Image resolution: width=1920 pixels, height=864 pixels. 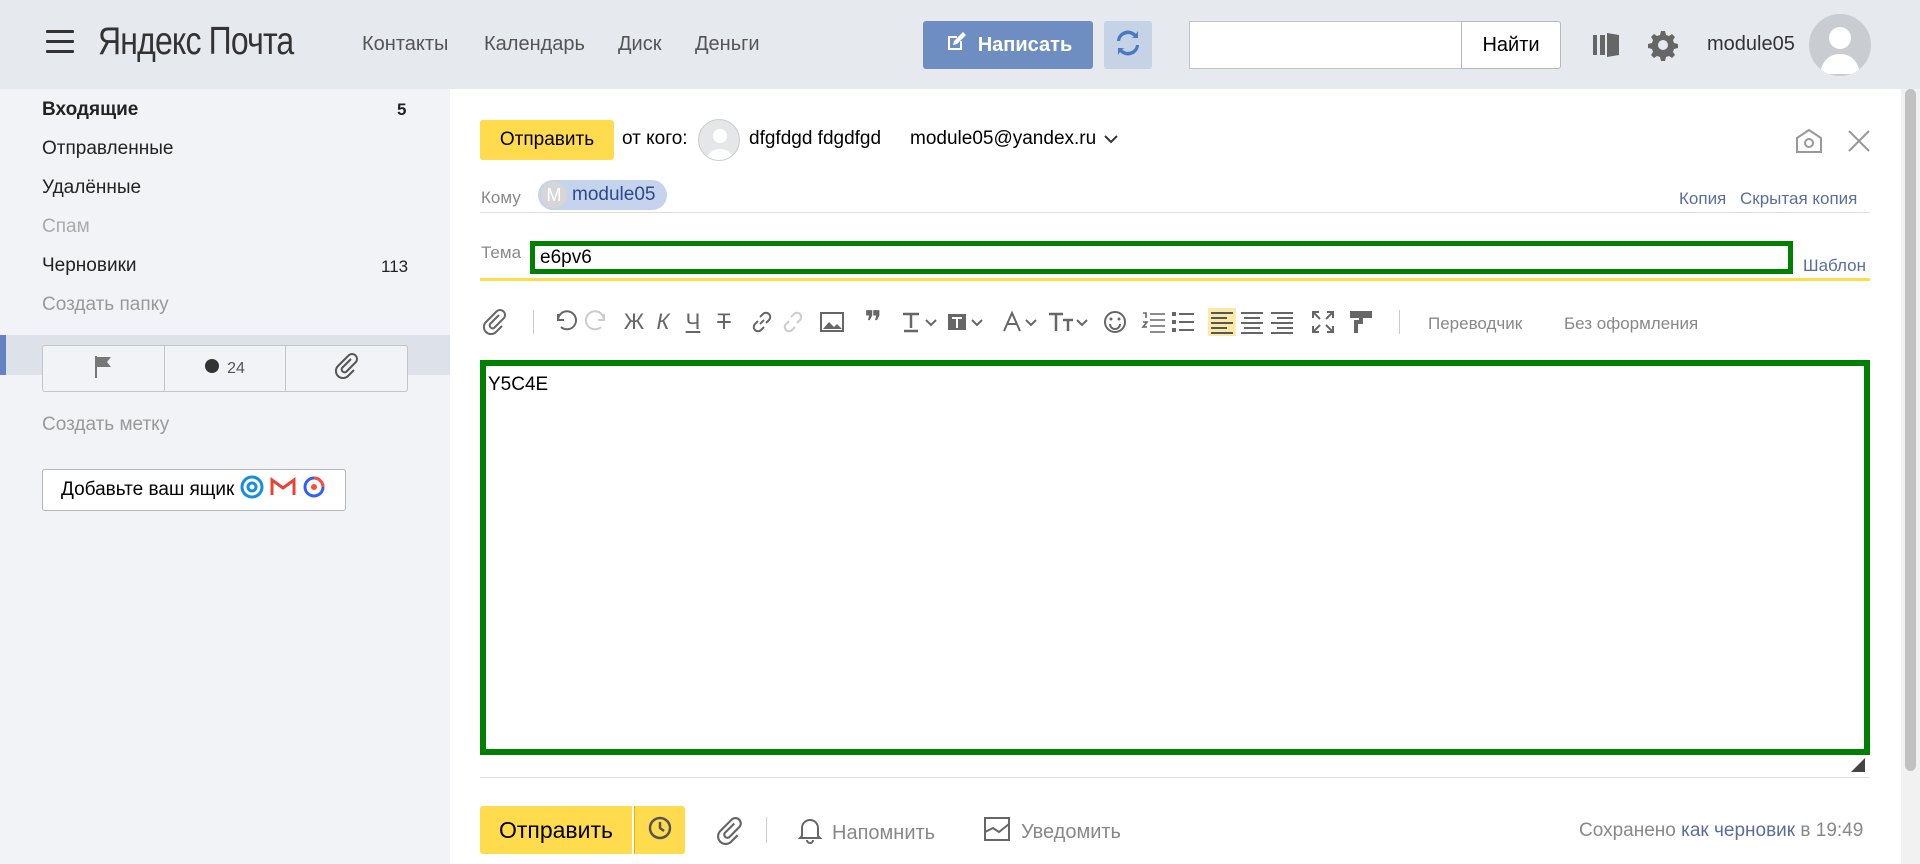 I want to click on refresh-icon, so click(x=1128, y=45).